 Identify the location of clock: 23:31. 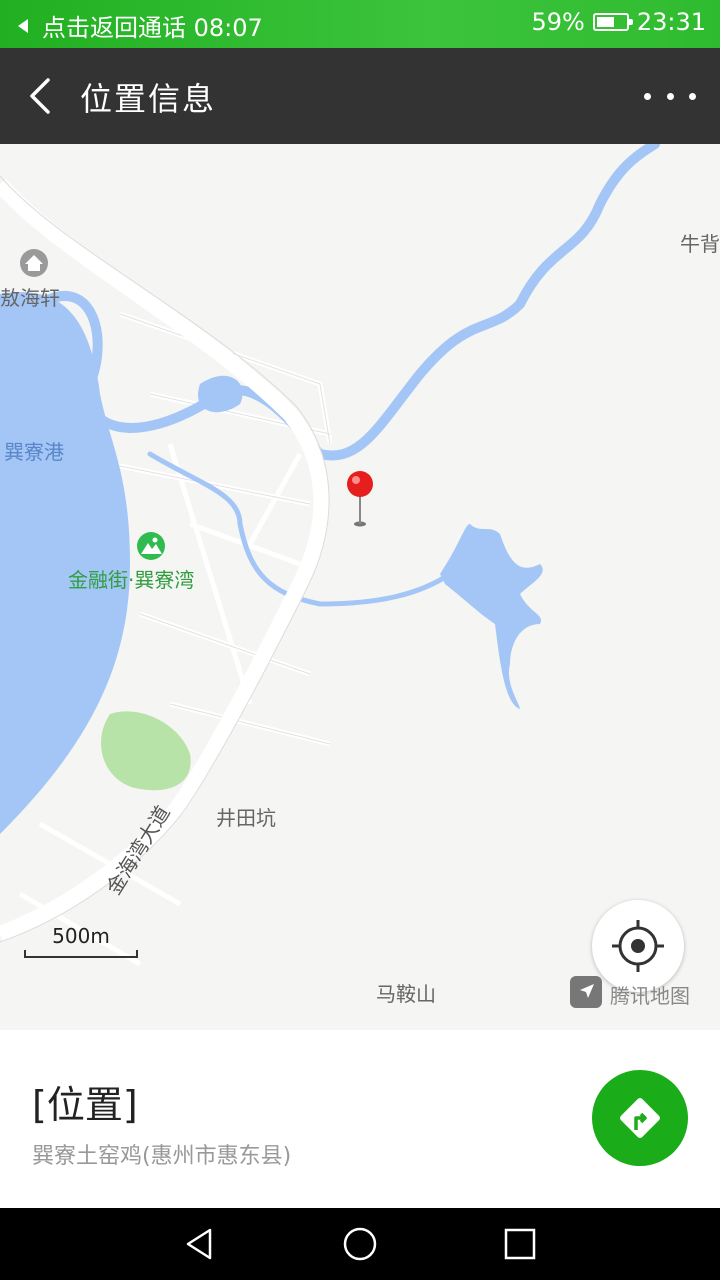
(671, 22).